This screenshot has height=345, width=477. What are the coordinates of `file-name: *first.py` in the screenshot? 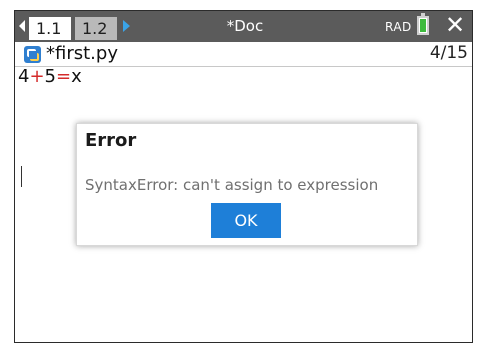 It's located at (82, 53).